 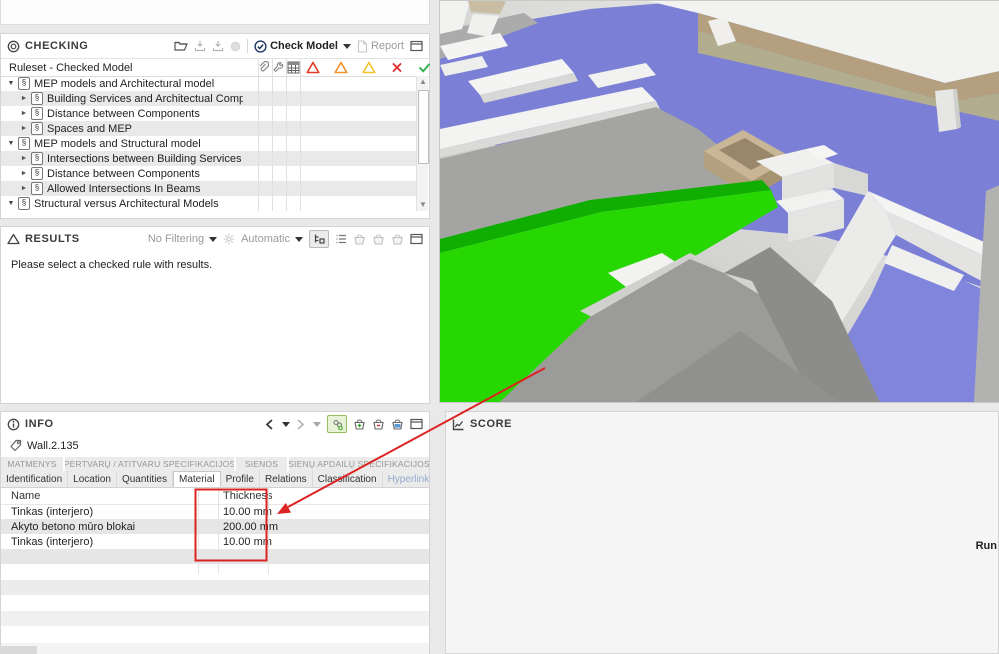 I want to click on tree-item: MEP models and Structural model, so click(x=208, y=143).